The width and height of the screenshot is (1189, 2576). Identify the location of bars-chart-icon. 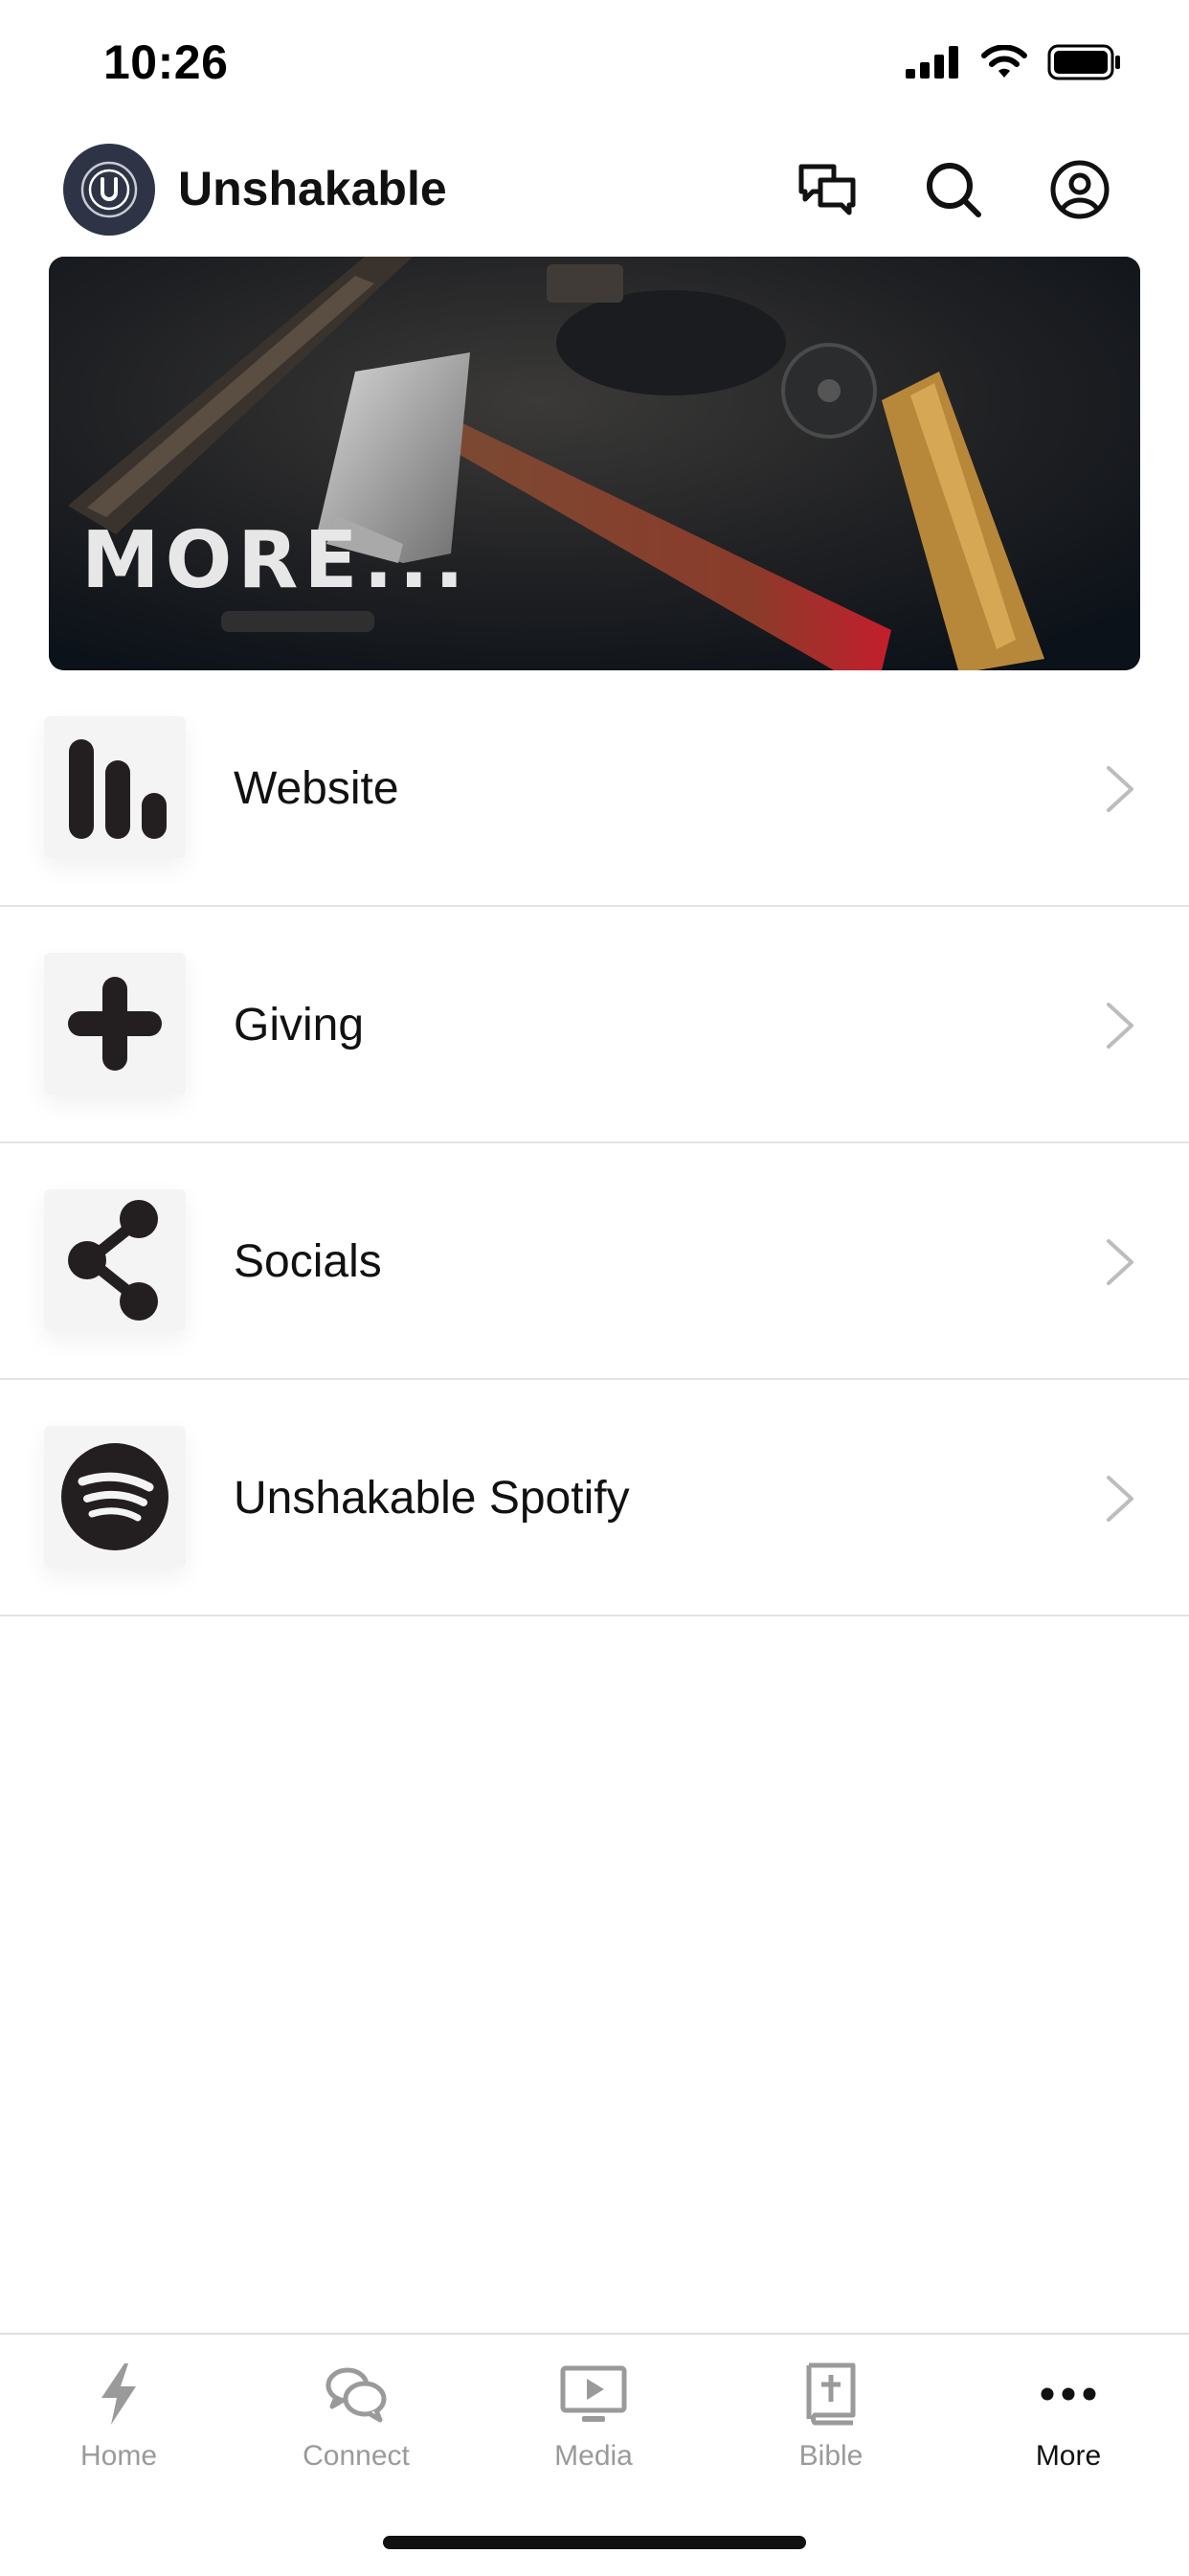
(118, 789).